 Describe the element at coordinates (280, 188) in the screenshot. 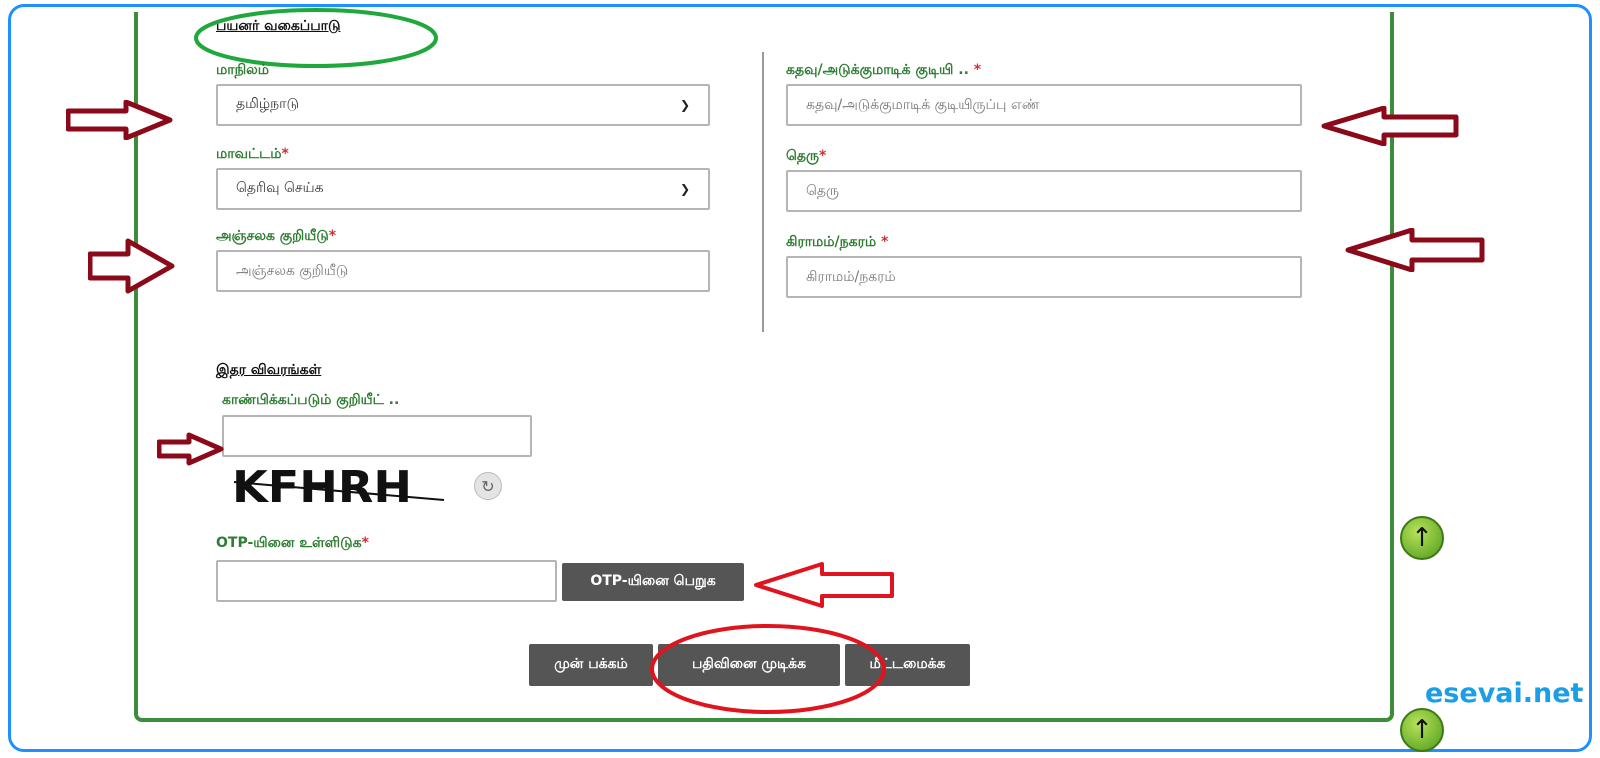

I see `district-value: தெரிவு செய்க` at that location.